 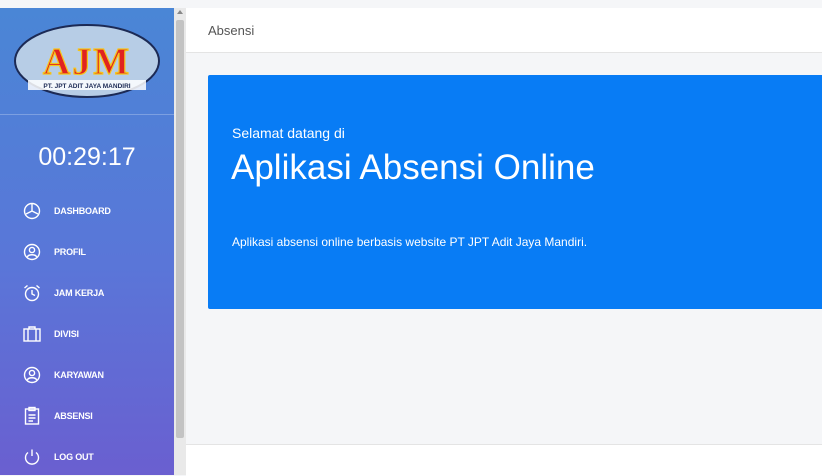 I want to click on alarm-clock-icon, so click(x=32, y=293).